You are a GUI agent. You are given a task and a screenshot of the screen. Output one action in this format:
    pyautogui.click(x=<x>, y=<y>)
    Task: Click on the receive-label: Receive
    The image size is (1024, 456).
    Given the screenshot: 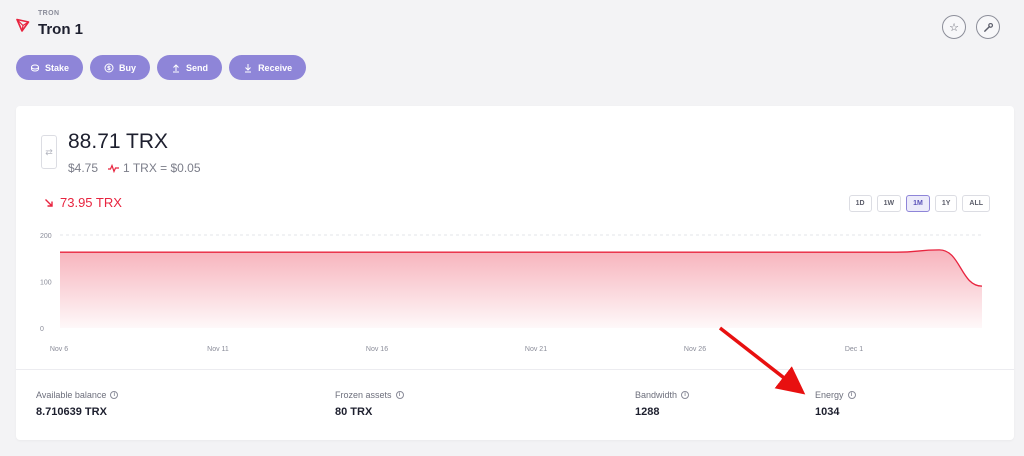 What is the action you would take?
    pyautogui.click(x=275, y=67)
    